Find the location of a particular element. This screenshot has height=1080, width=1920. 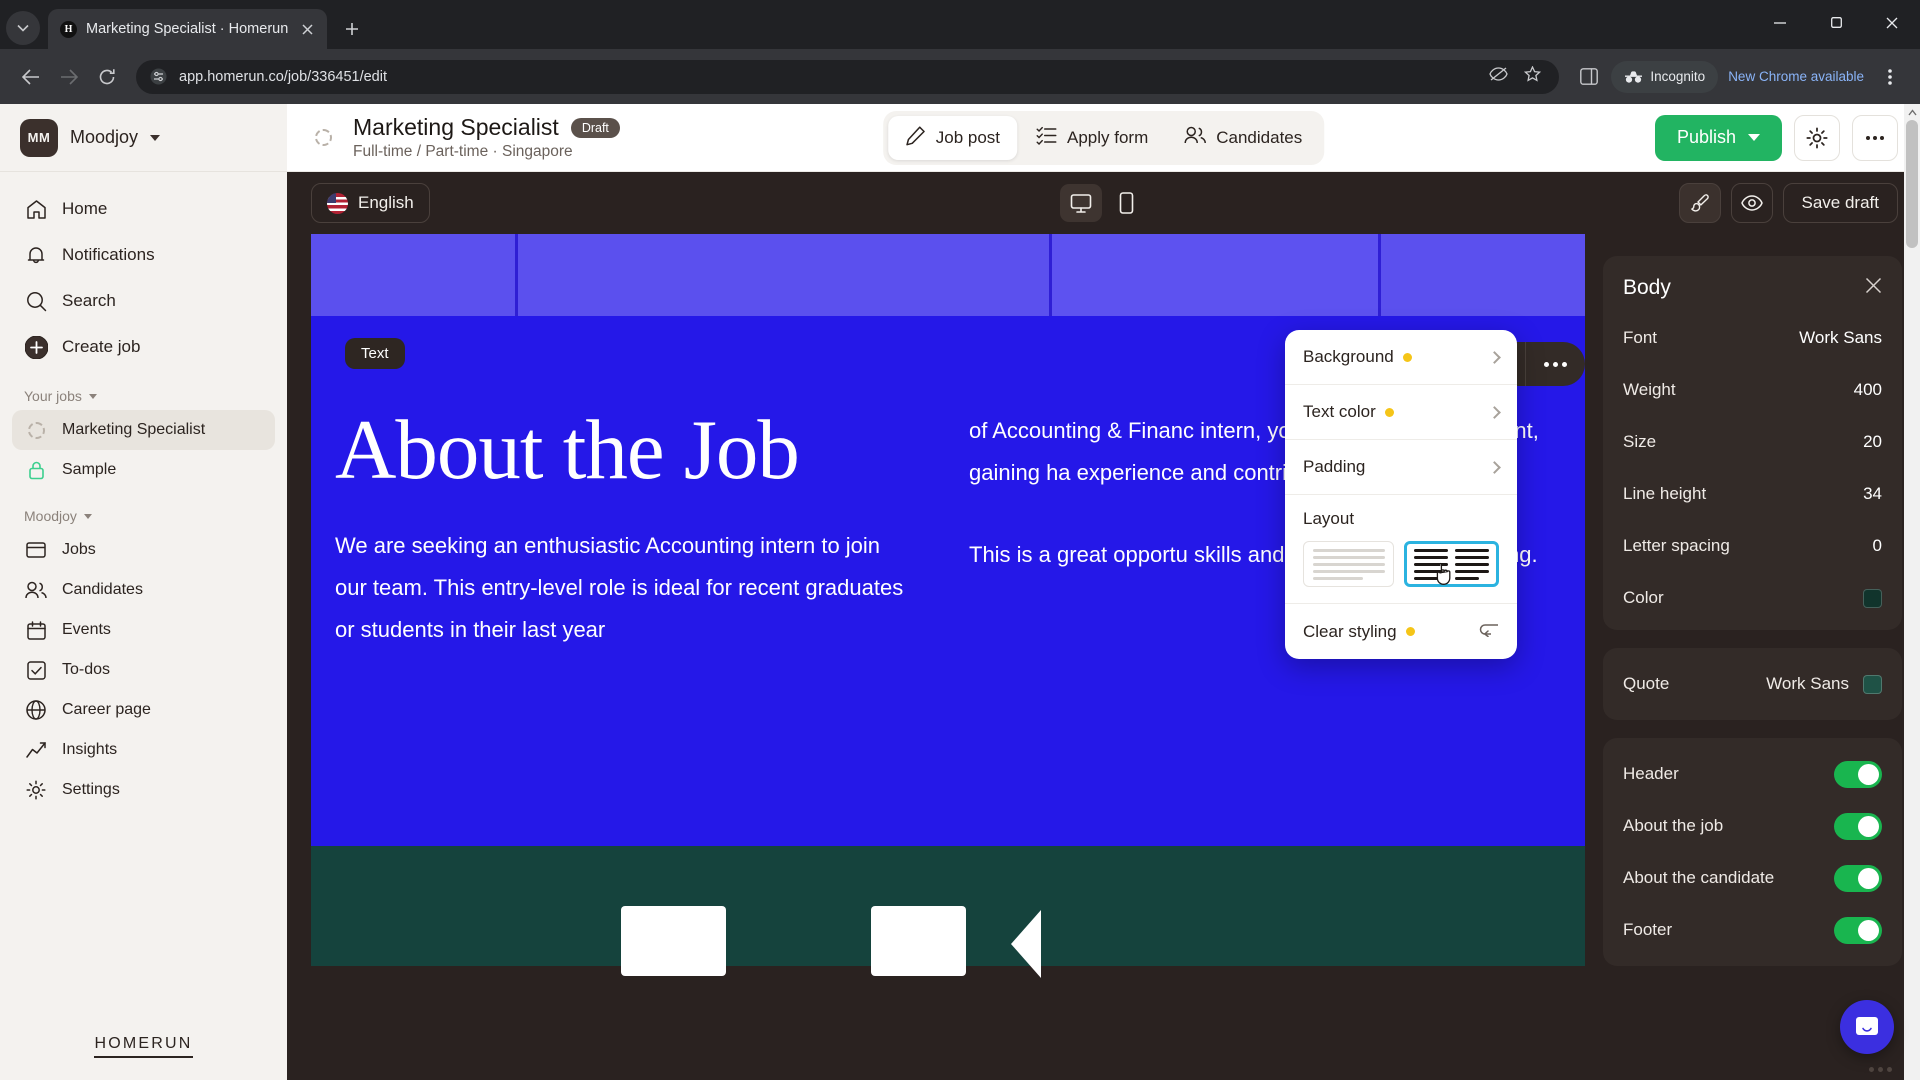

forward-arrow-icon is located at coordinates (69, 77).